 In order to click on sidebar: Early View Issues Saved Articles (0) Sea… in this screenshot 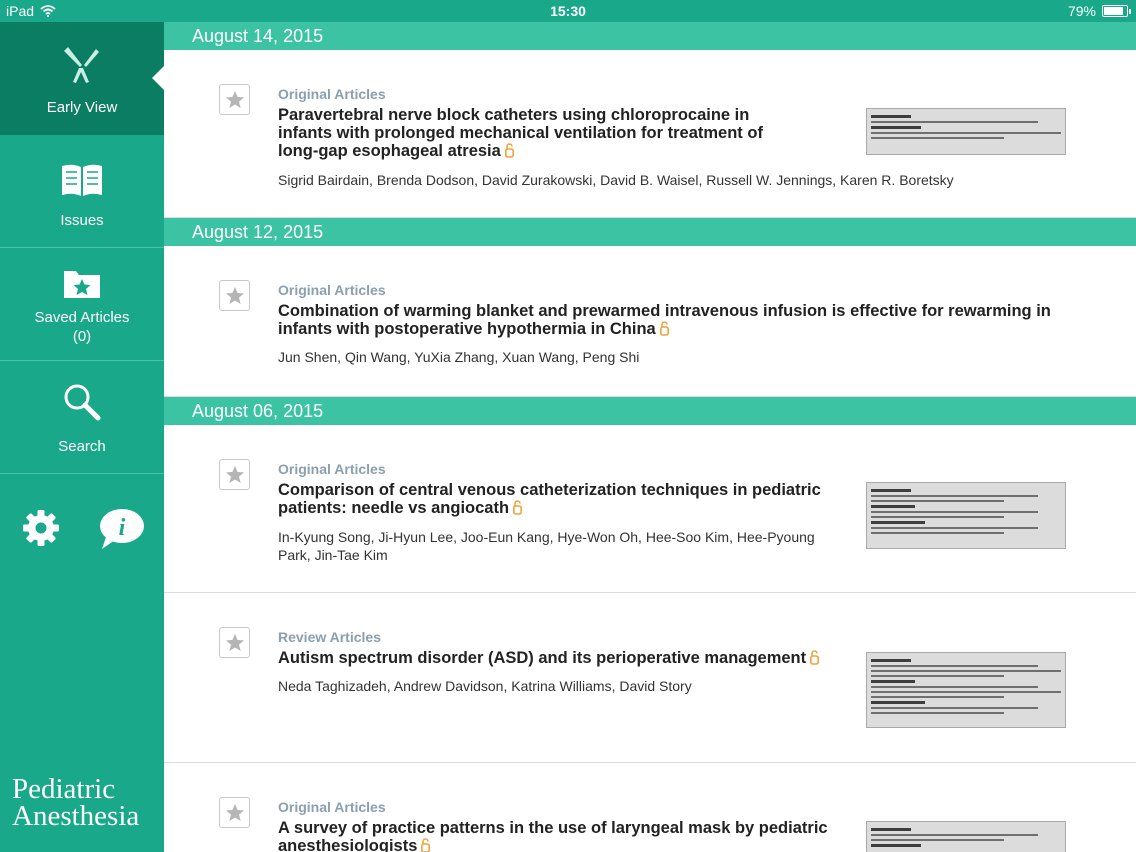, I will do `click(82, 437)`.